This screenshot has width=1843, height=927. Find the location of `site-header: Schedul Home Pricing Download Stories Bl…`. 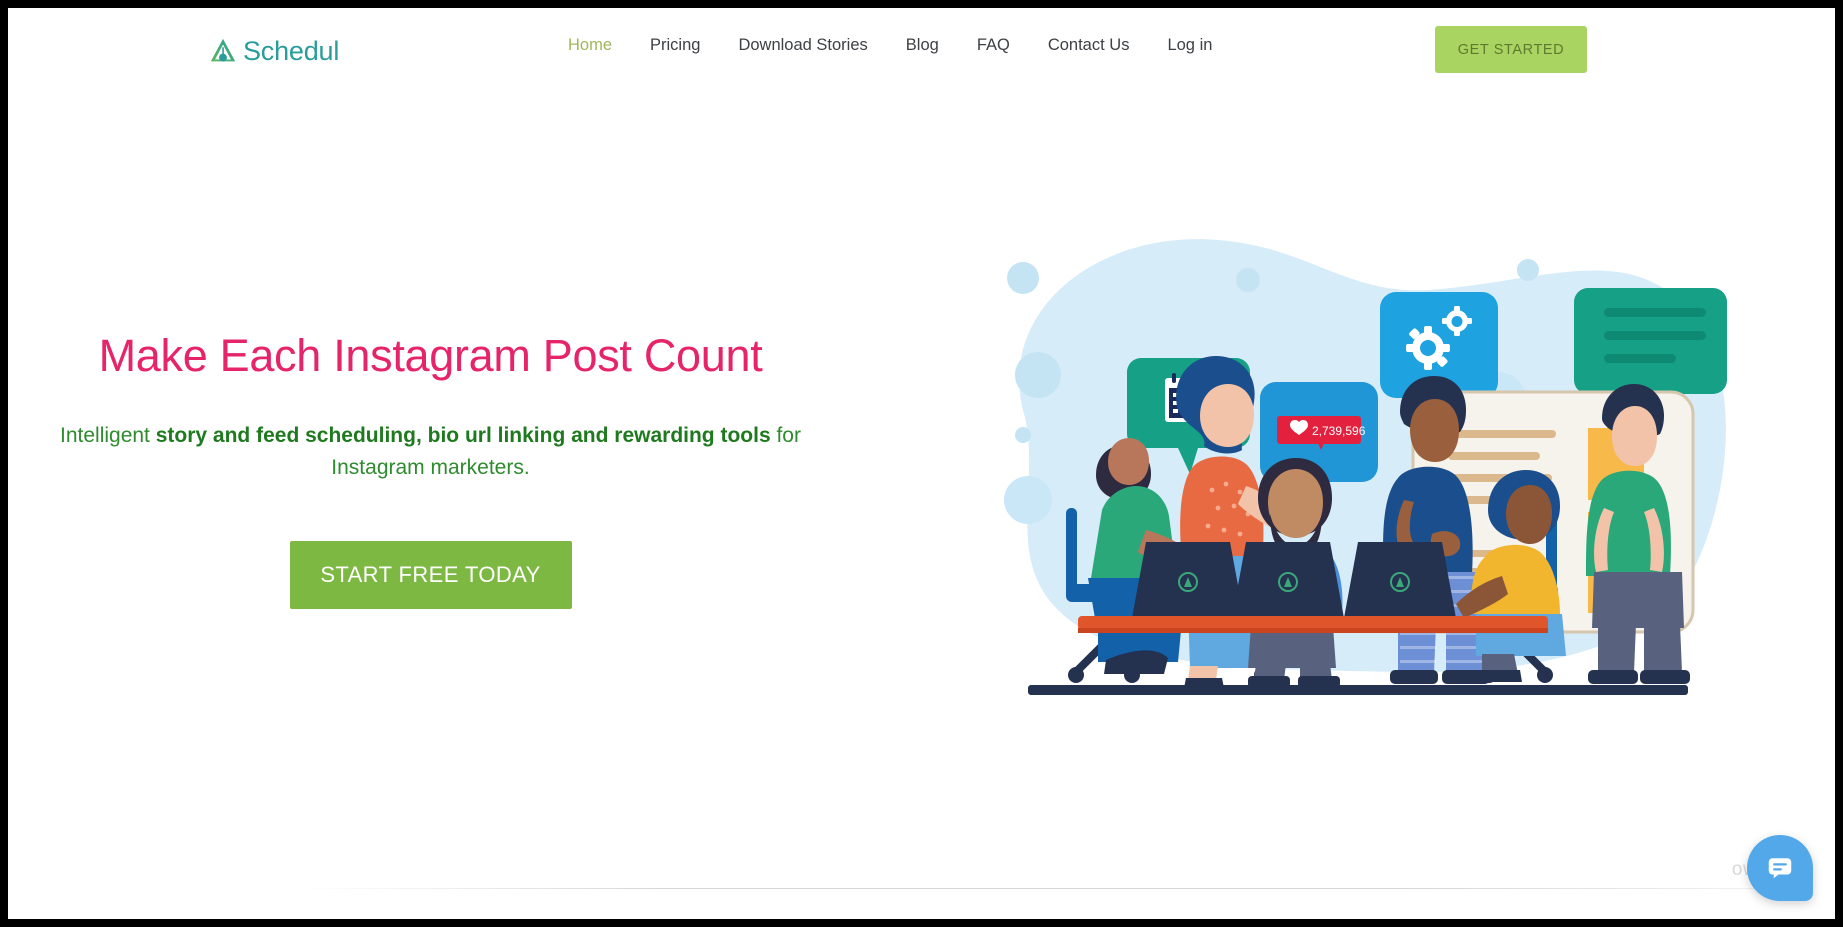

site-header: Schedul Home Pricing Download Stories Bl… is located at coordinates (921, 49).